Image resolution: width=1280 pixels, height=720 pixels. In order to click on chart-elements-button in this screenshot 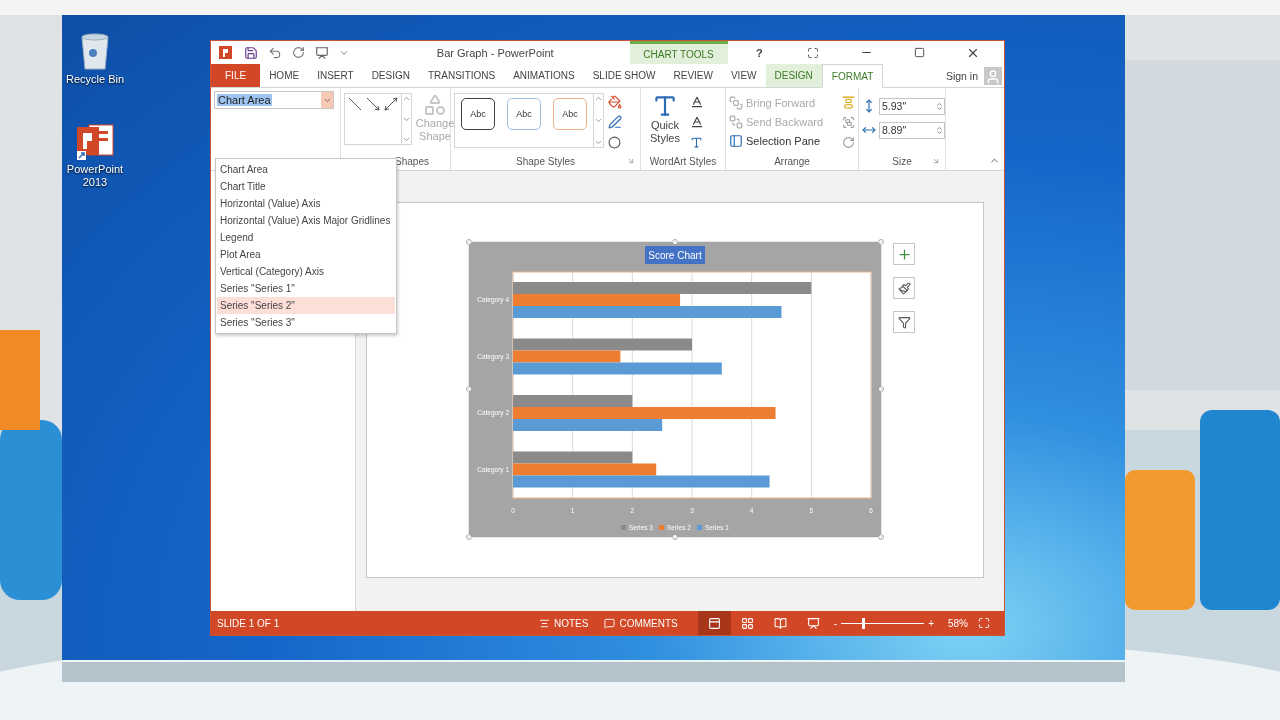, I will do `click(904, 254)`.